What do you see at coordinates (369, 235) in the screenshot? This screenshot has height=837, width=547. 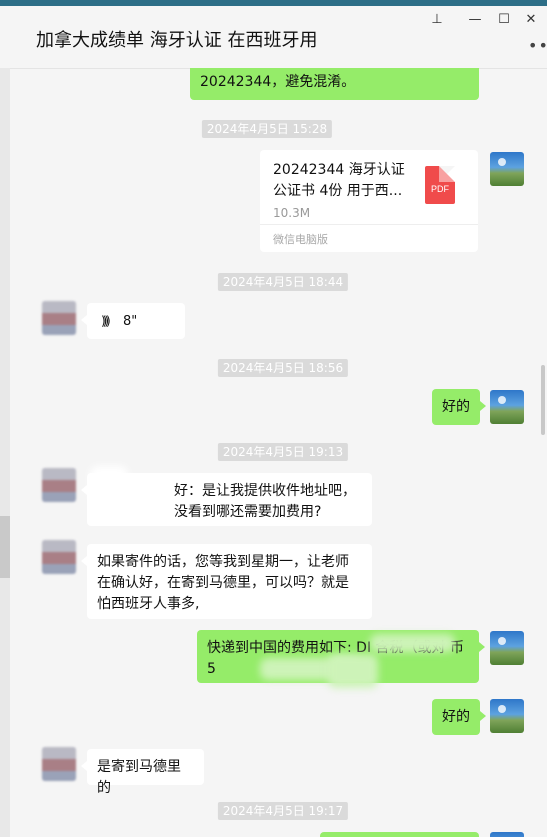 I see `file-source: 微信电脑版` at bounding box center [369, 235].